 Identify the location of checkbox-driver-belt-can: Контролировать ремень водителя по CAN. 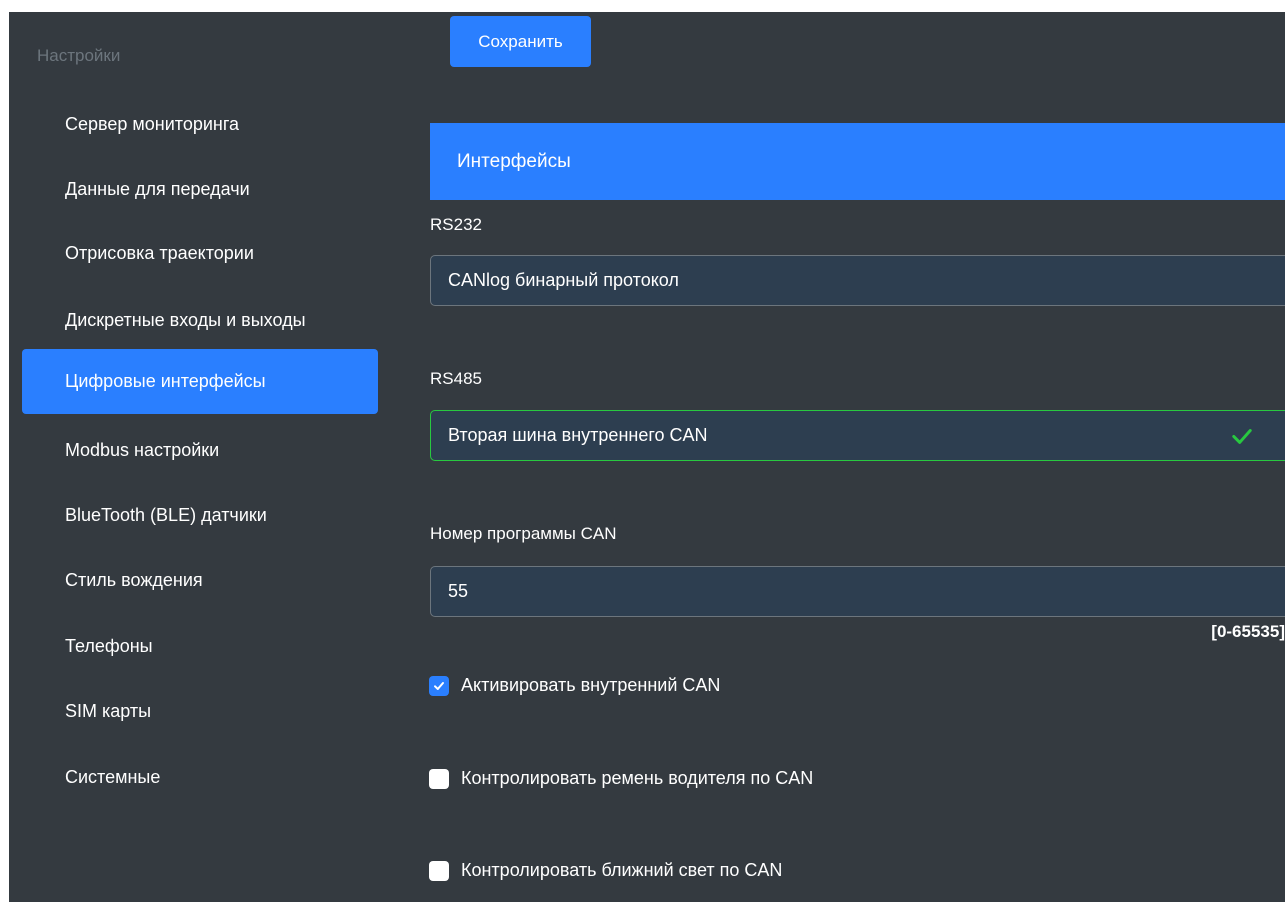
(621, 778).